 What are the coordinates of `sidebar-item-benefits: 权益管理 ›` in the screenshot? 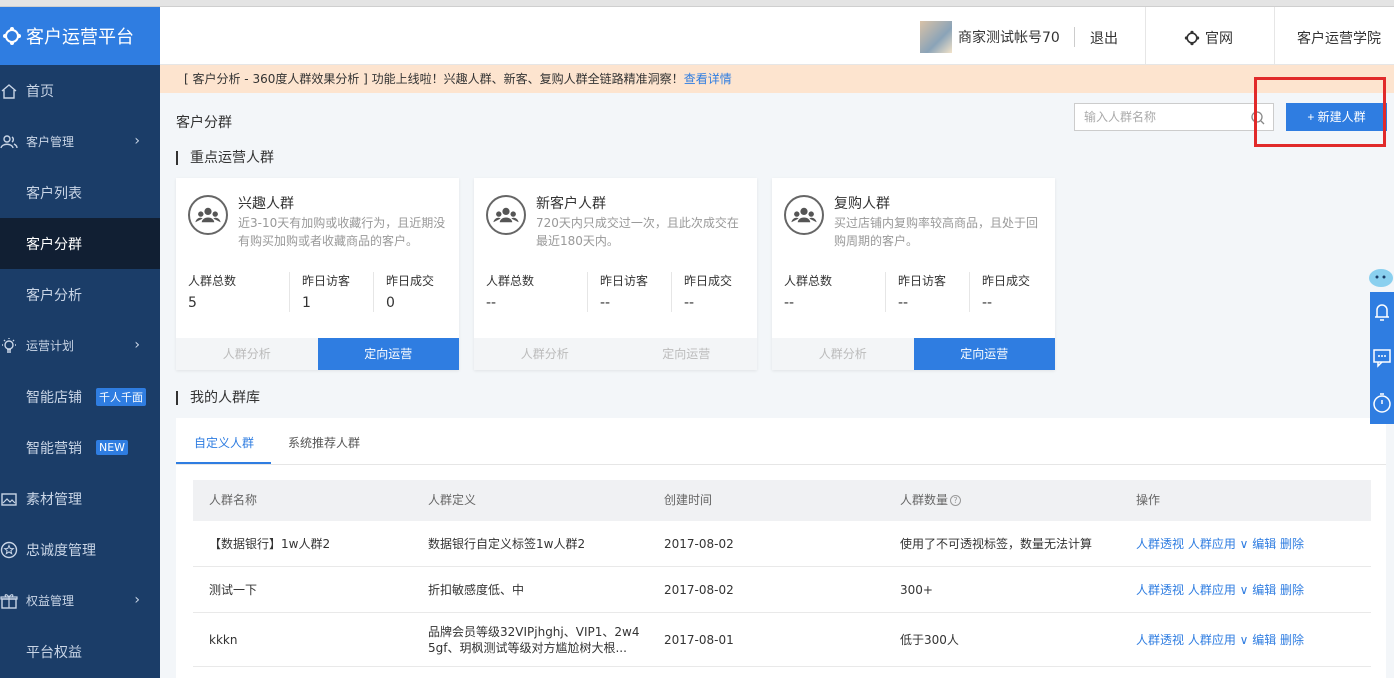 It's located at (80, 600).